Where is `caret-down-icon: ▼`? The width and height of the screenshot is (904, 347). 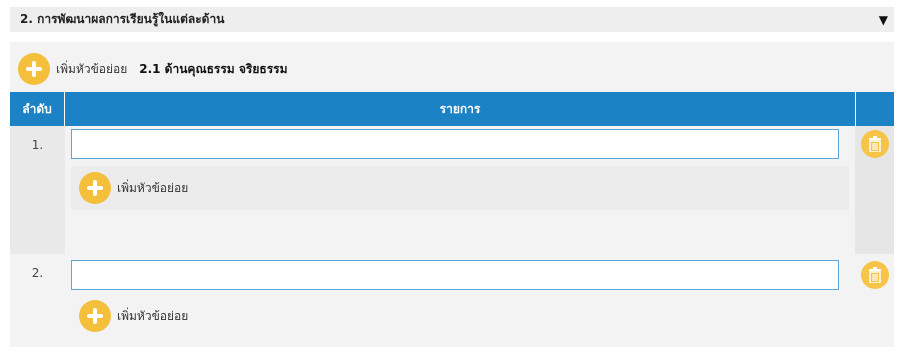 caret-down-icon: ▼ is located at coordinates (883, 20).